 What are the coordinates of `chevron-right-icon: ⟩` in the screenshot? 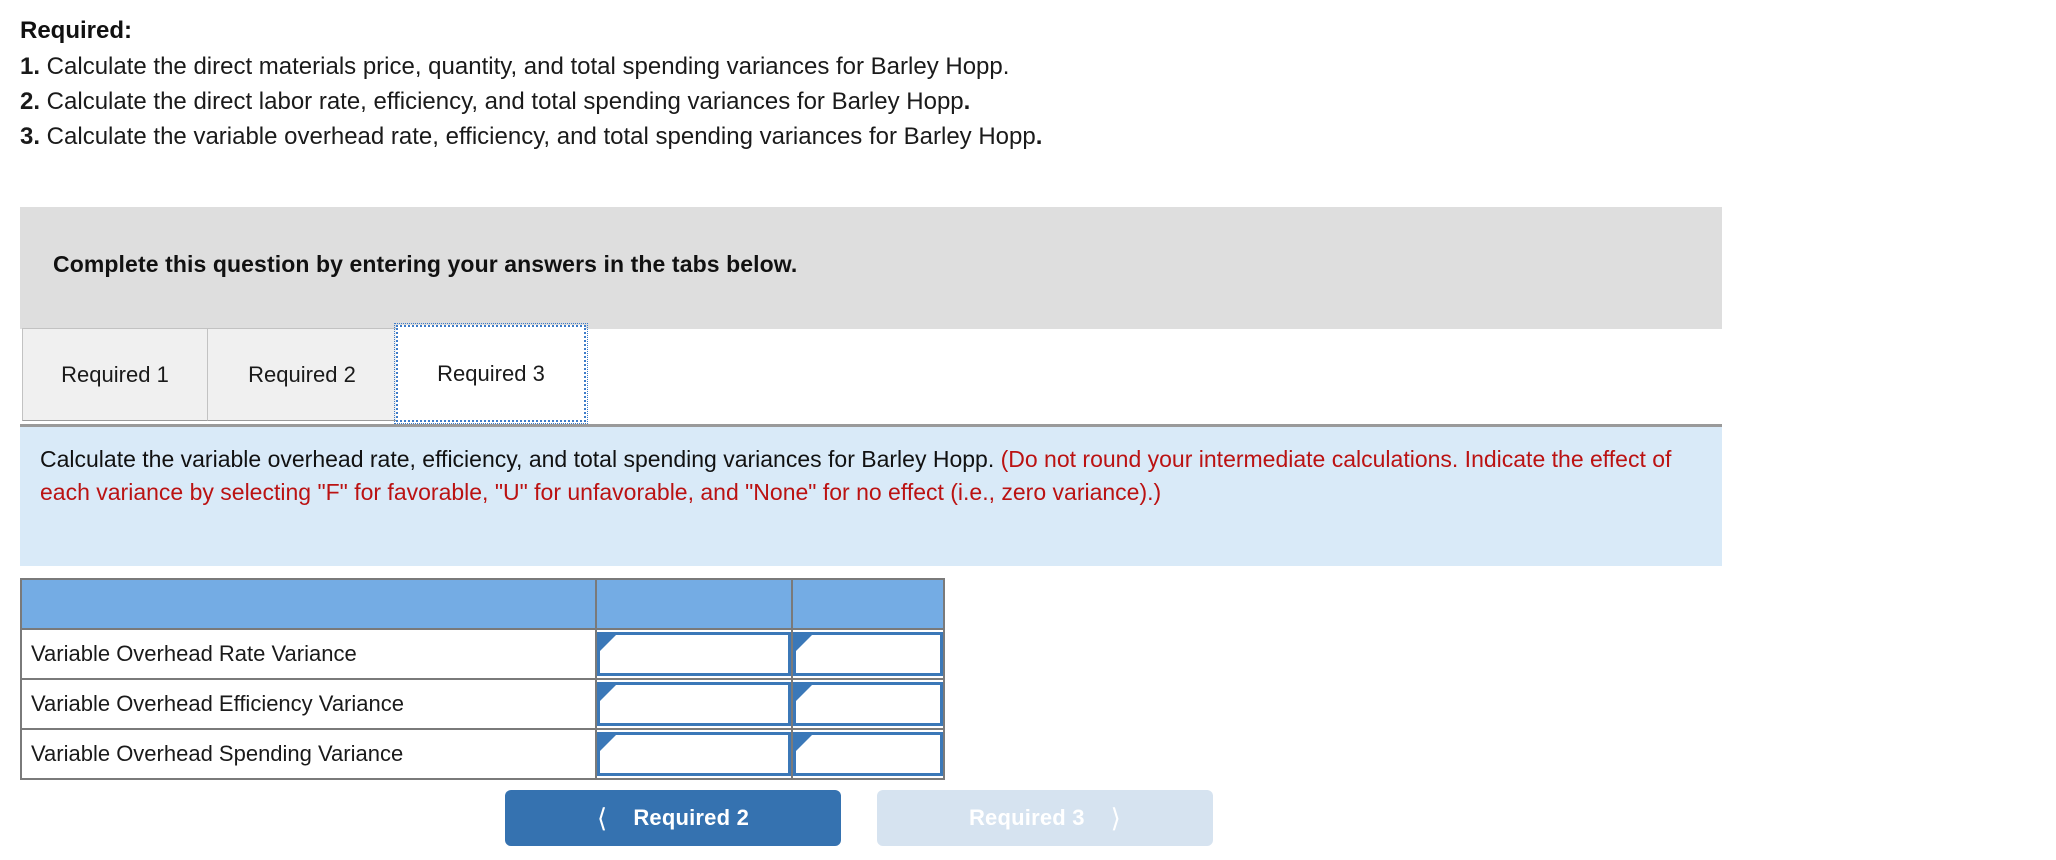 It's located at (1116, 818).